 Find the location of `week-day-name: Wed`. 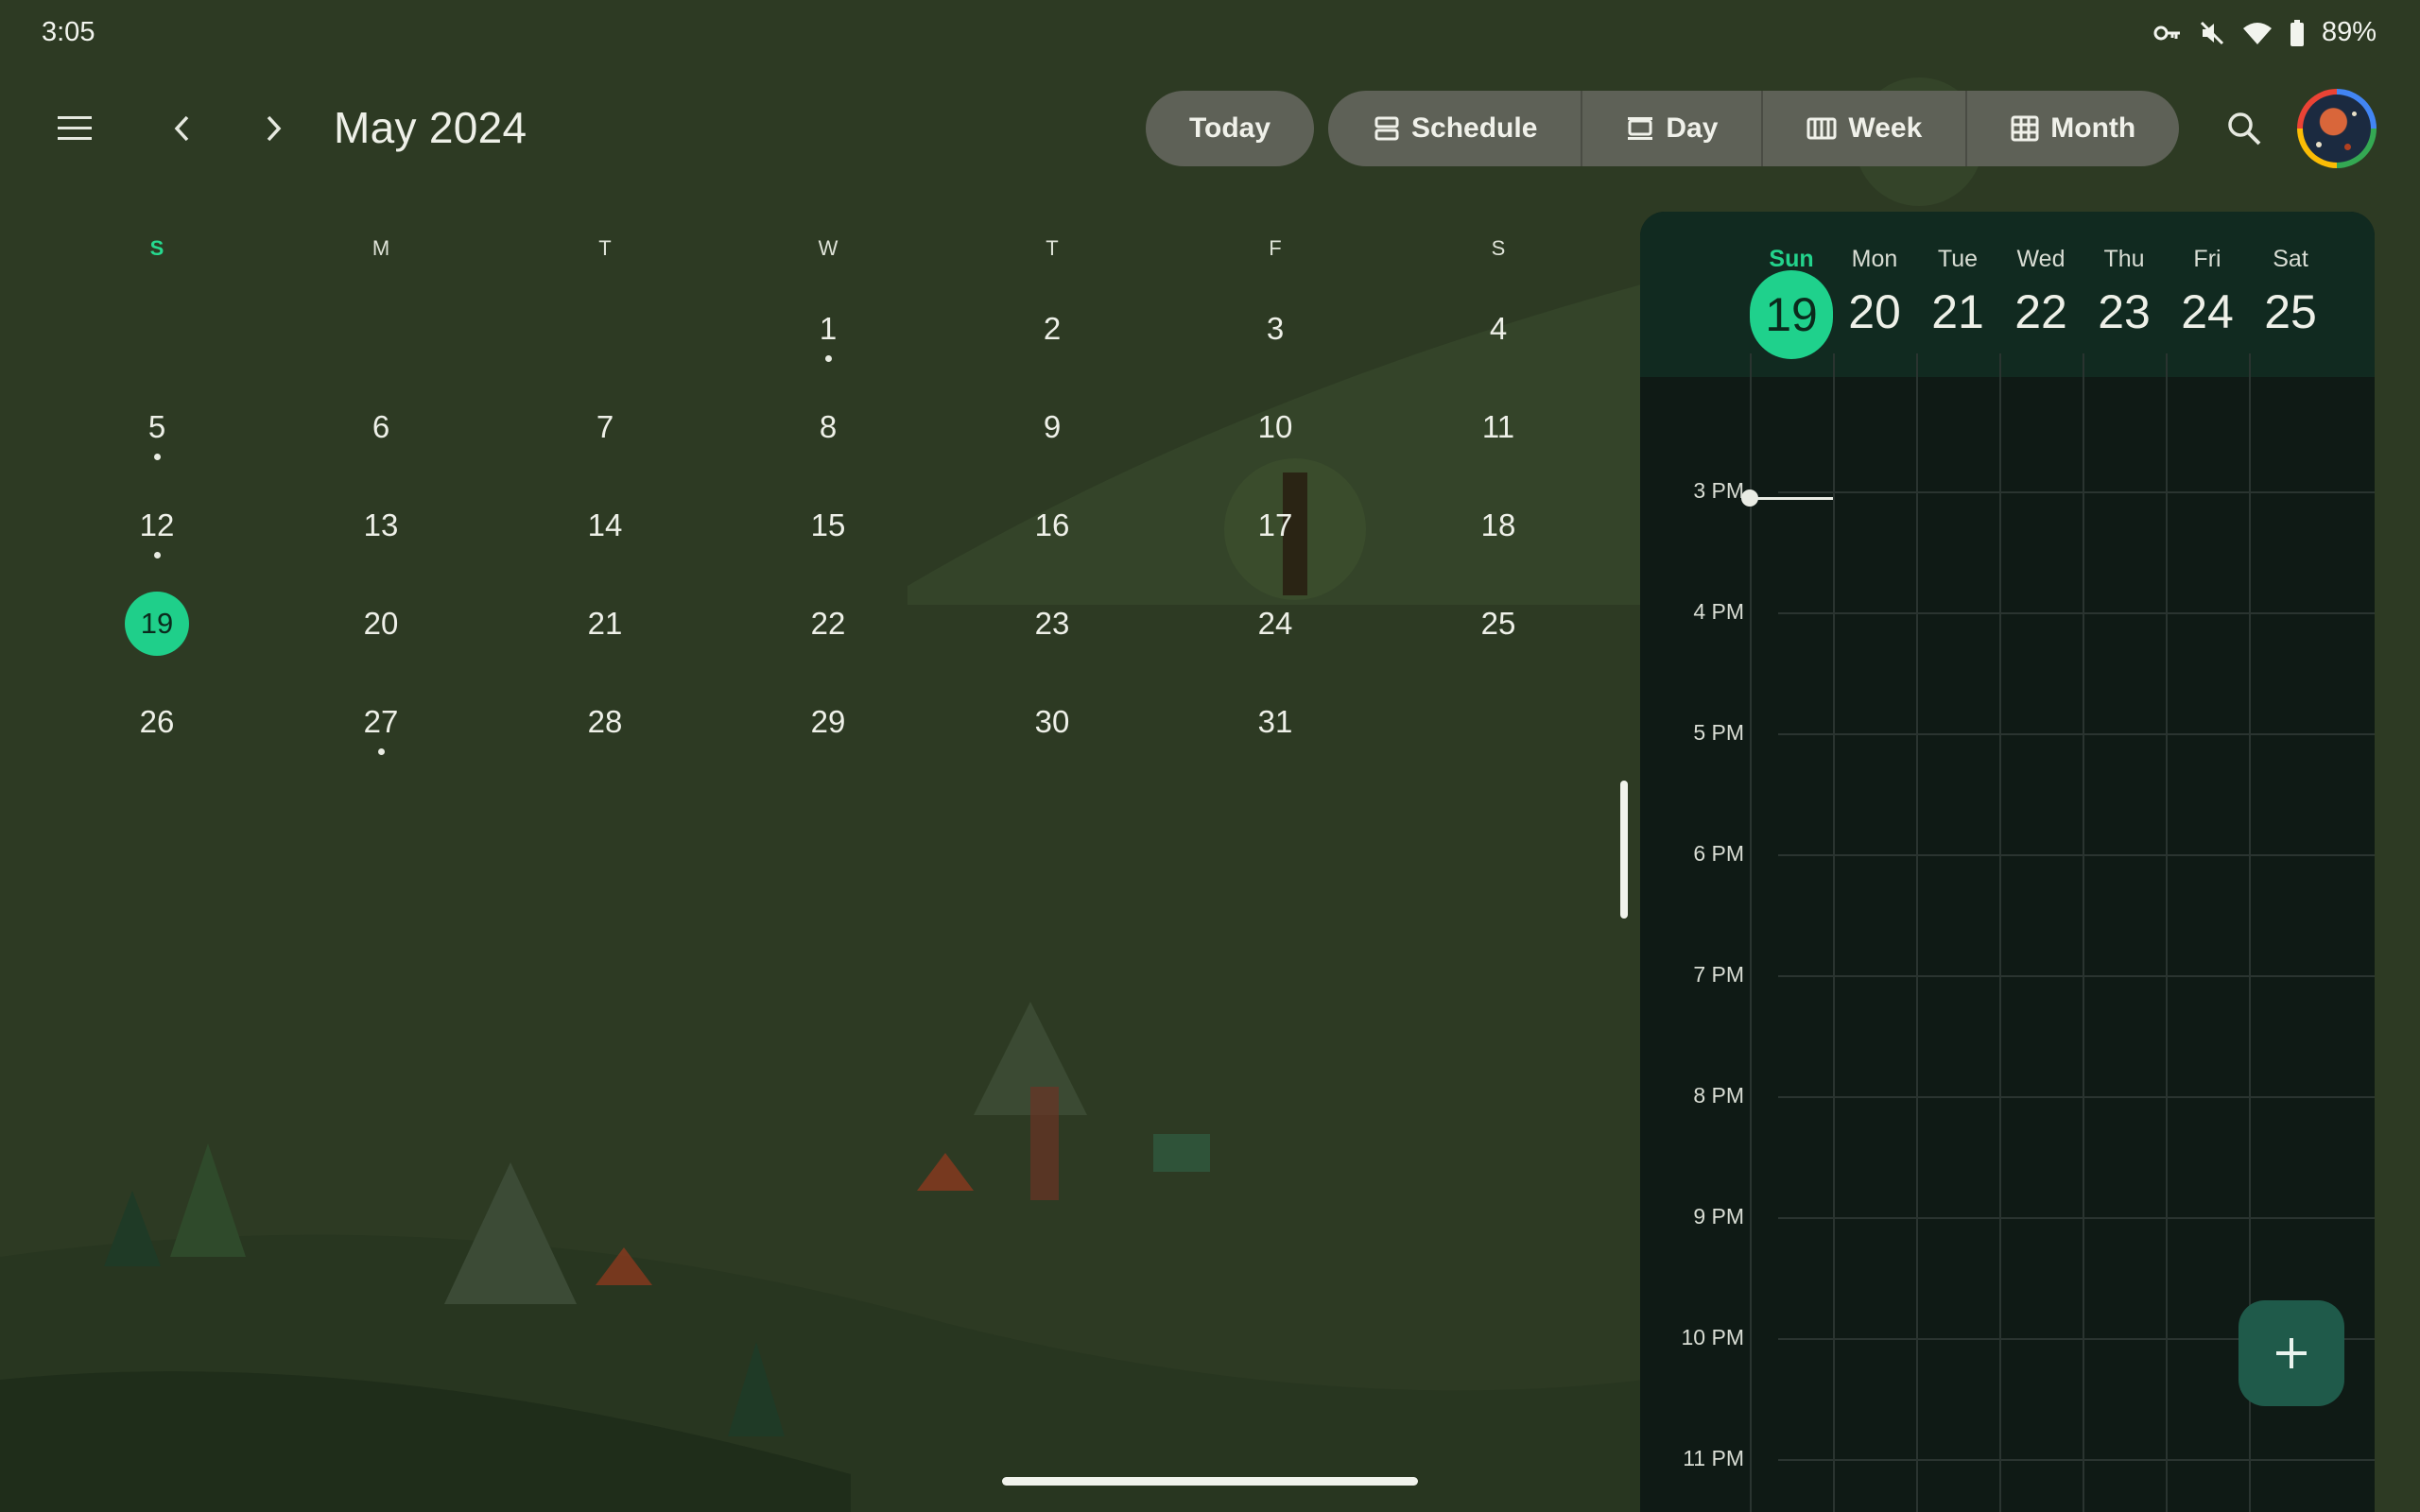

week-day-name: Wed is located at coordinates (2041, 259).